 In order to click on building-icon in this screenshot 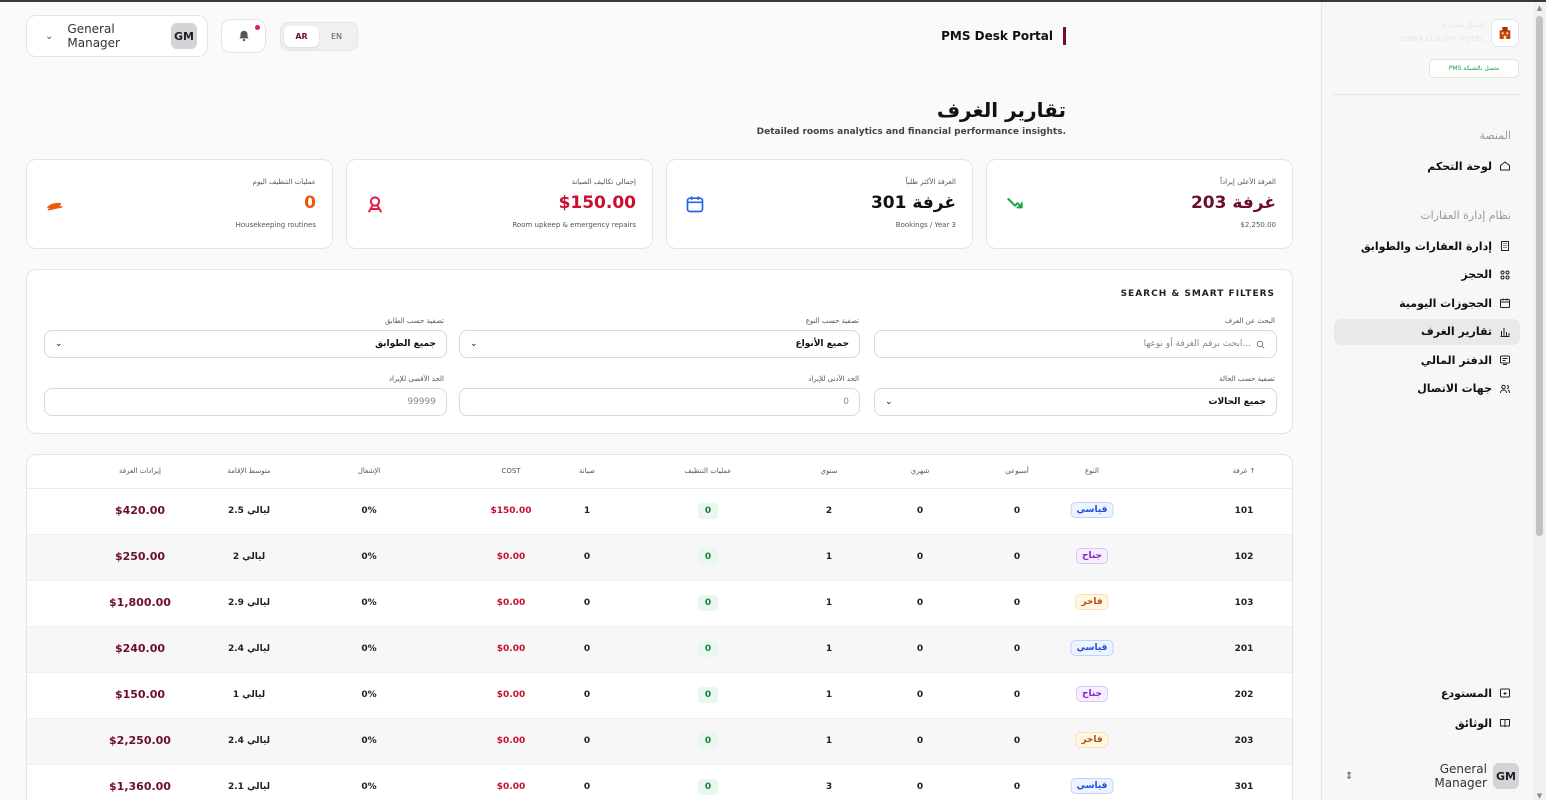, I will do `click(1505, 246)`.